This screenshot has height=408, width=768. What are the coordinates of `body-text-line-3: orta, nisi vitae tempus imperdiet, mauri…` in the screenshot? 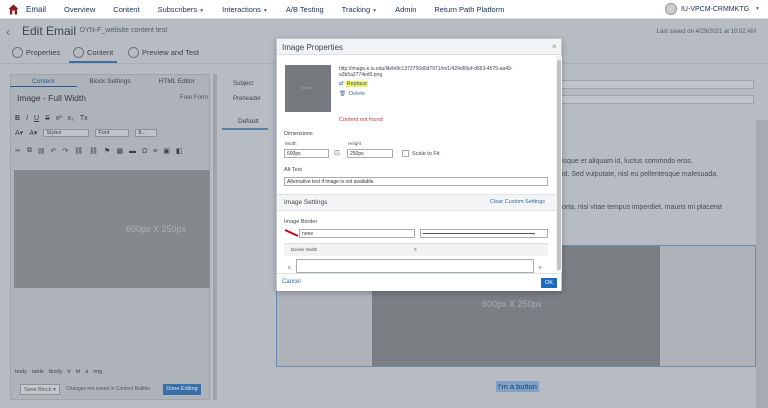 It's located at (642, 207).